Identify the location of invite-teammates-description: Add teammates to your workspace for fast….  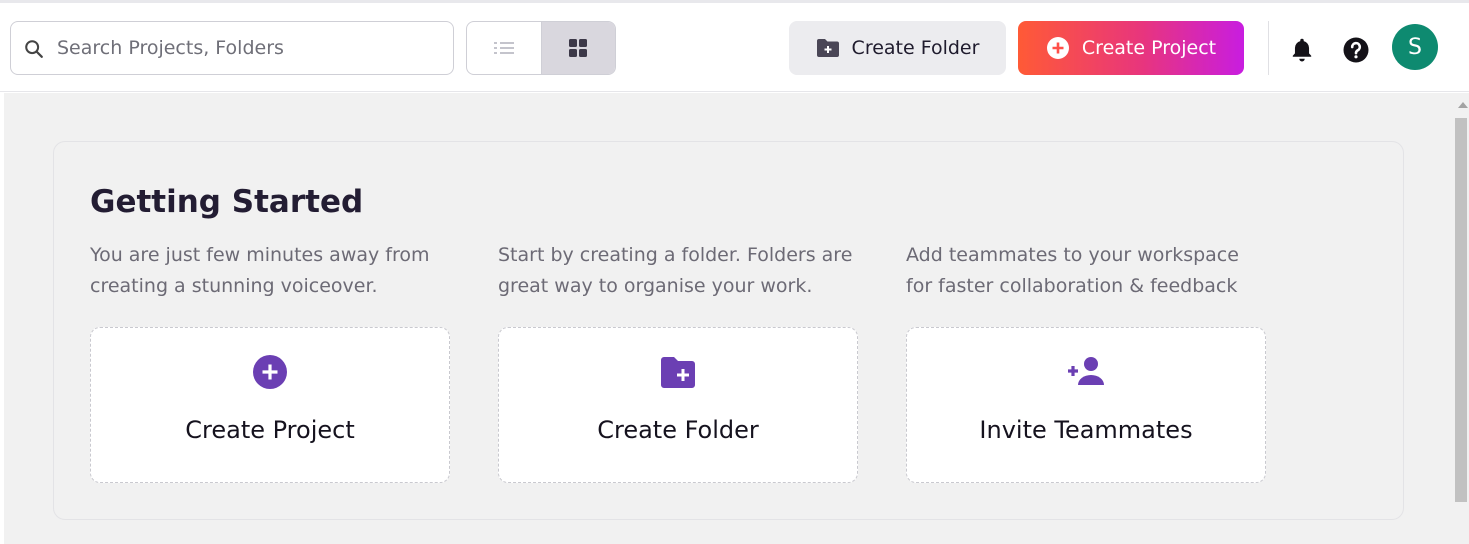
(1072, 270).